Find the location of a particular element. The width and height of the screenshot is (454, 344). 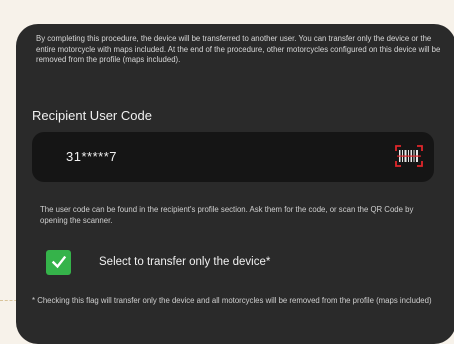

transfer-only-device-option: Select to transfer only the device* is located at coordinates (158, 262).